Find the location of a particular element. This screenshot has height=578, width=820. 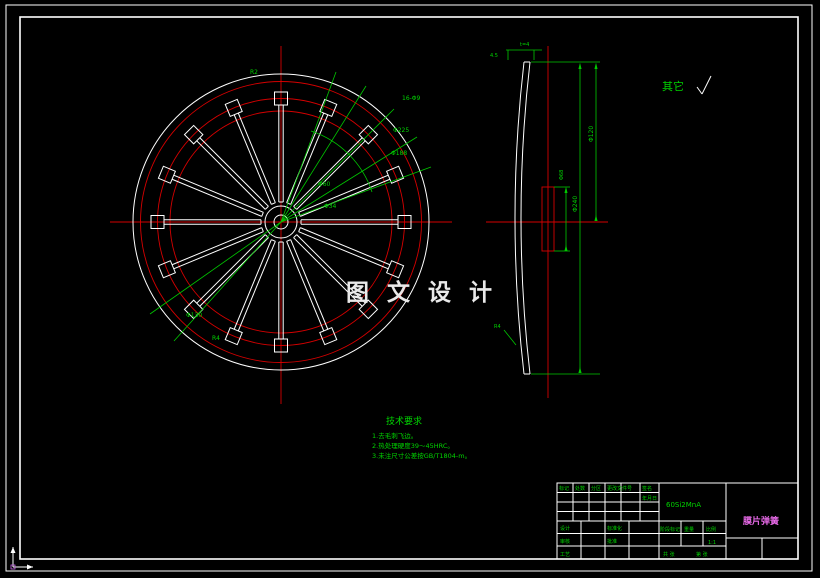

roughness-note: 其它 is located at coordinates (687, 85).